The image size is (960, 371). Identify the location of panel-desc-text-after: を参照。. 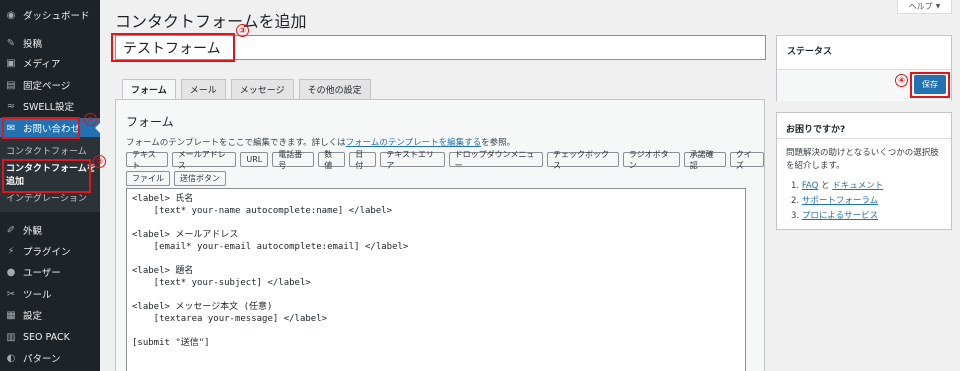
(498, 143).